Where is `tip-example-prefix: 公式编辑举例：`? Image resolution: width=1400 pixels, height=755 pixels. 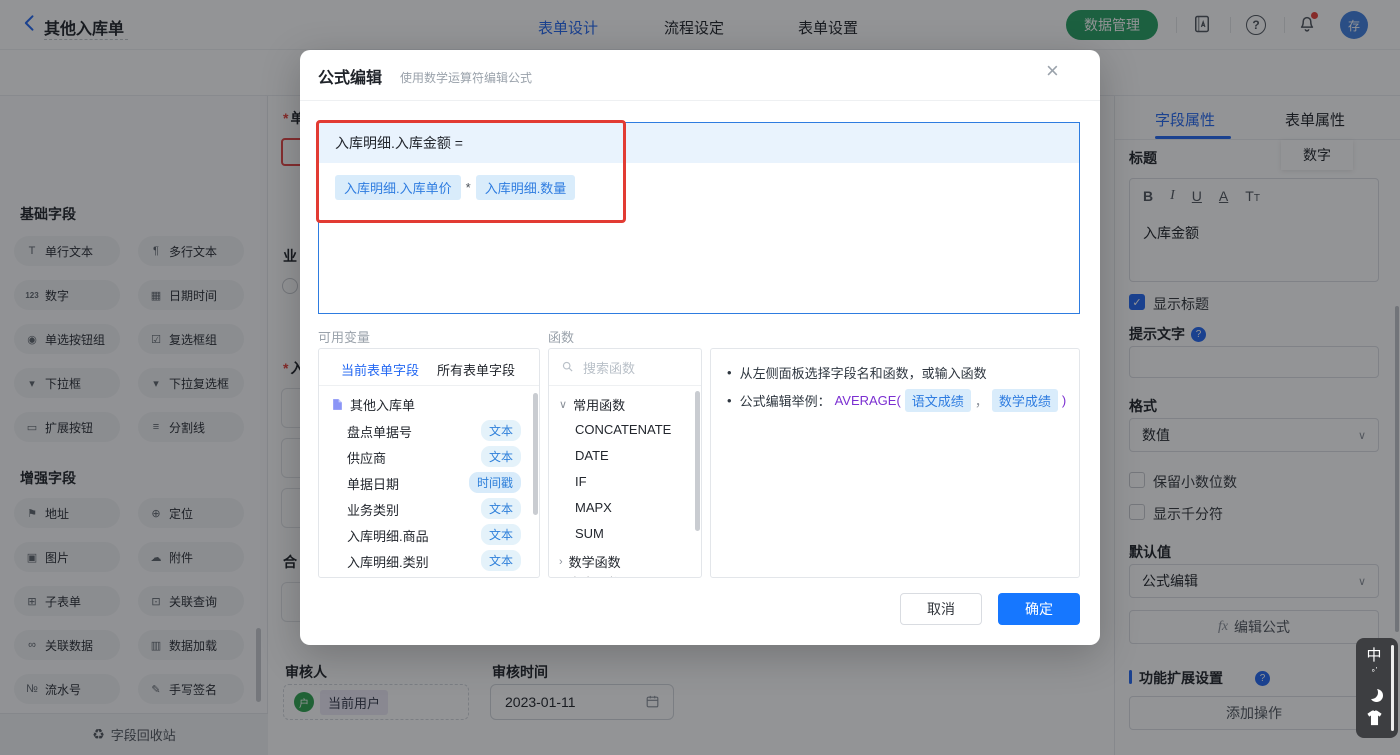
tip-example-prefix: 公式编辑举例： is located at coordinates (785, 401).